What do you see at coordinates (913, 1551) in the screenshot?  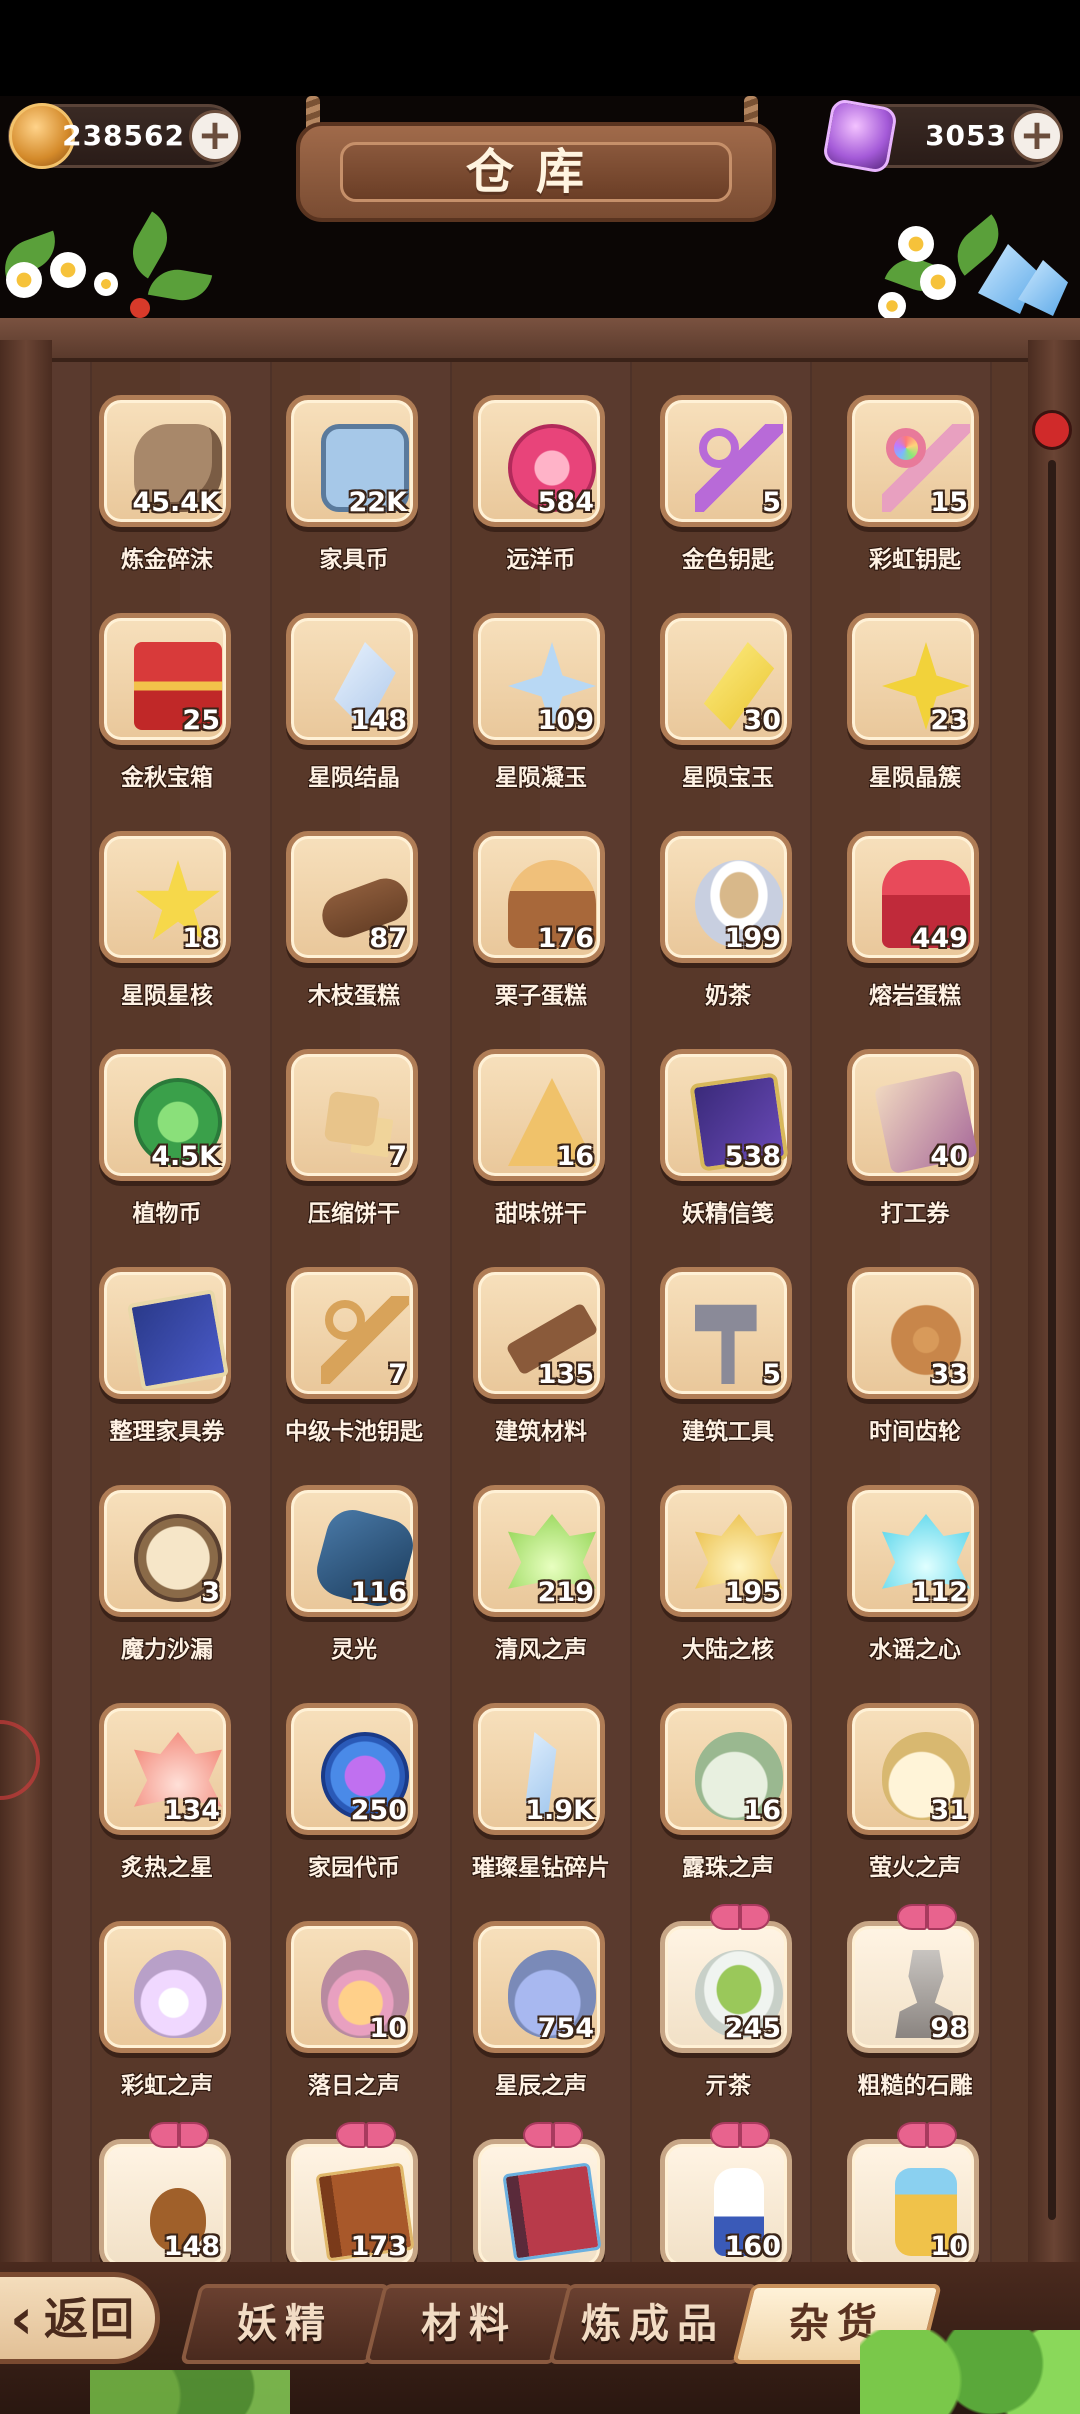 I see `item-slot: 112` at bounding box center [913, 1551].